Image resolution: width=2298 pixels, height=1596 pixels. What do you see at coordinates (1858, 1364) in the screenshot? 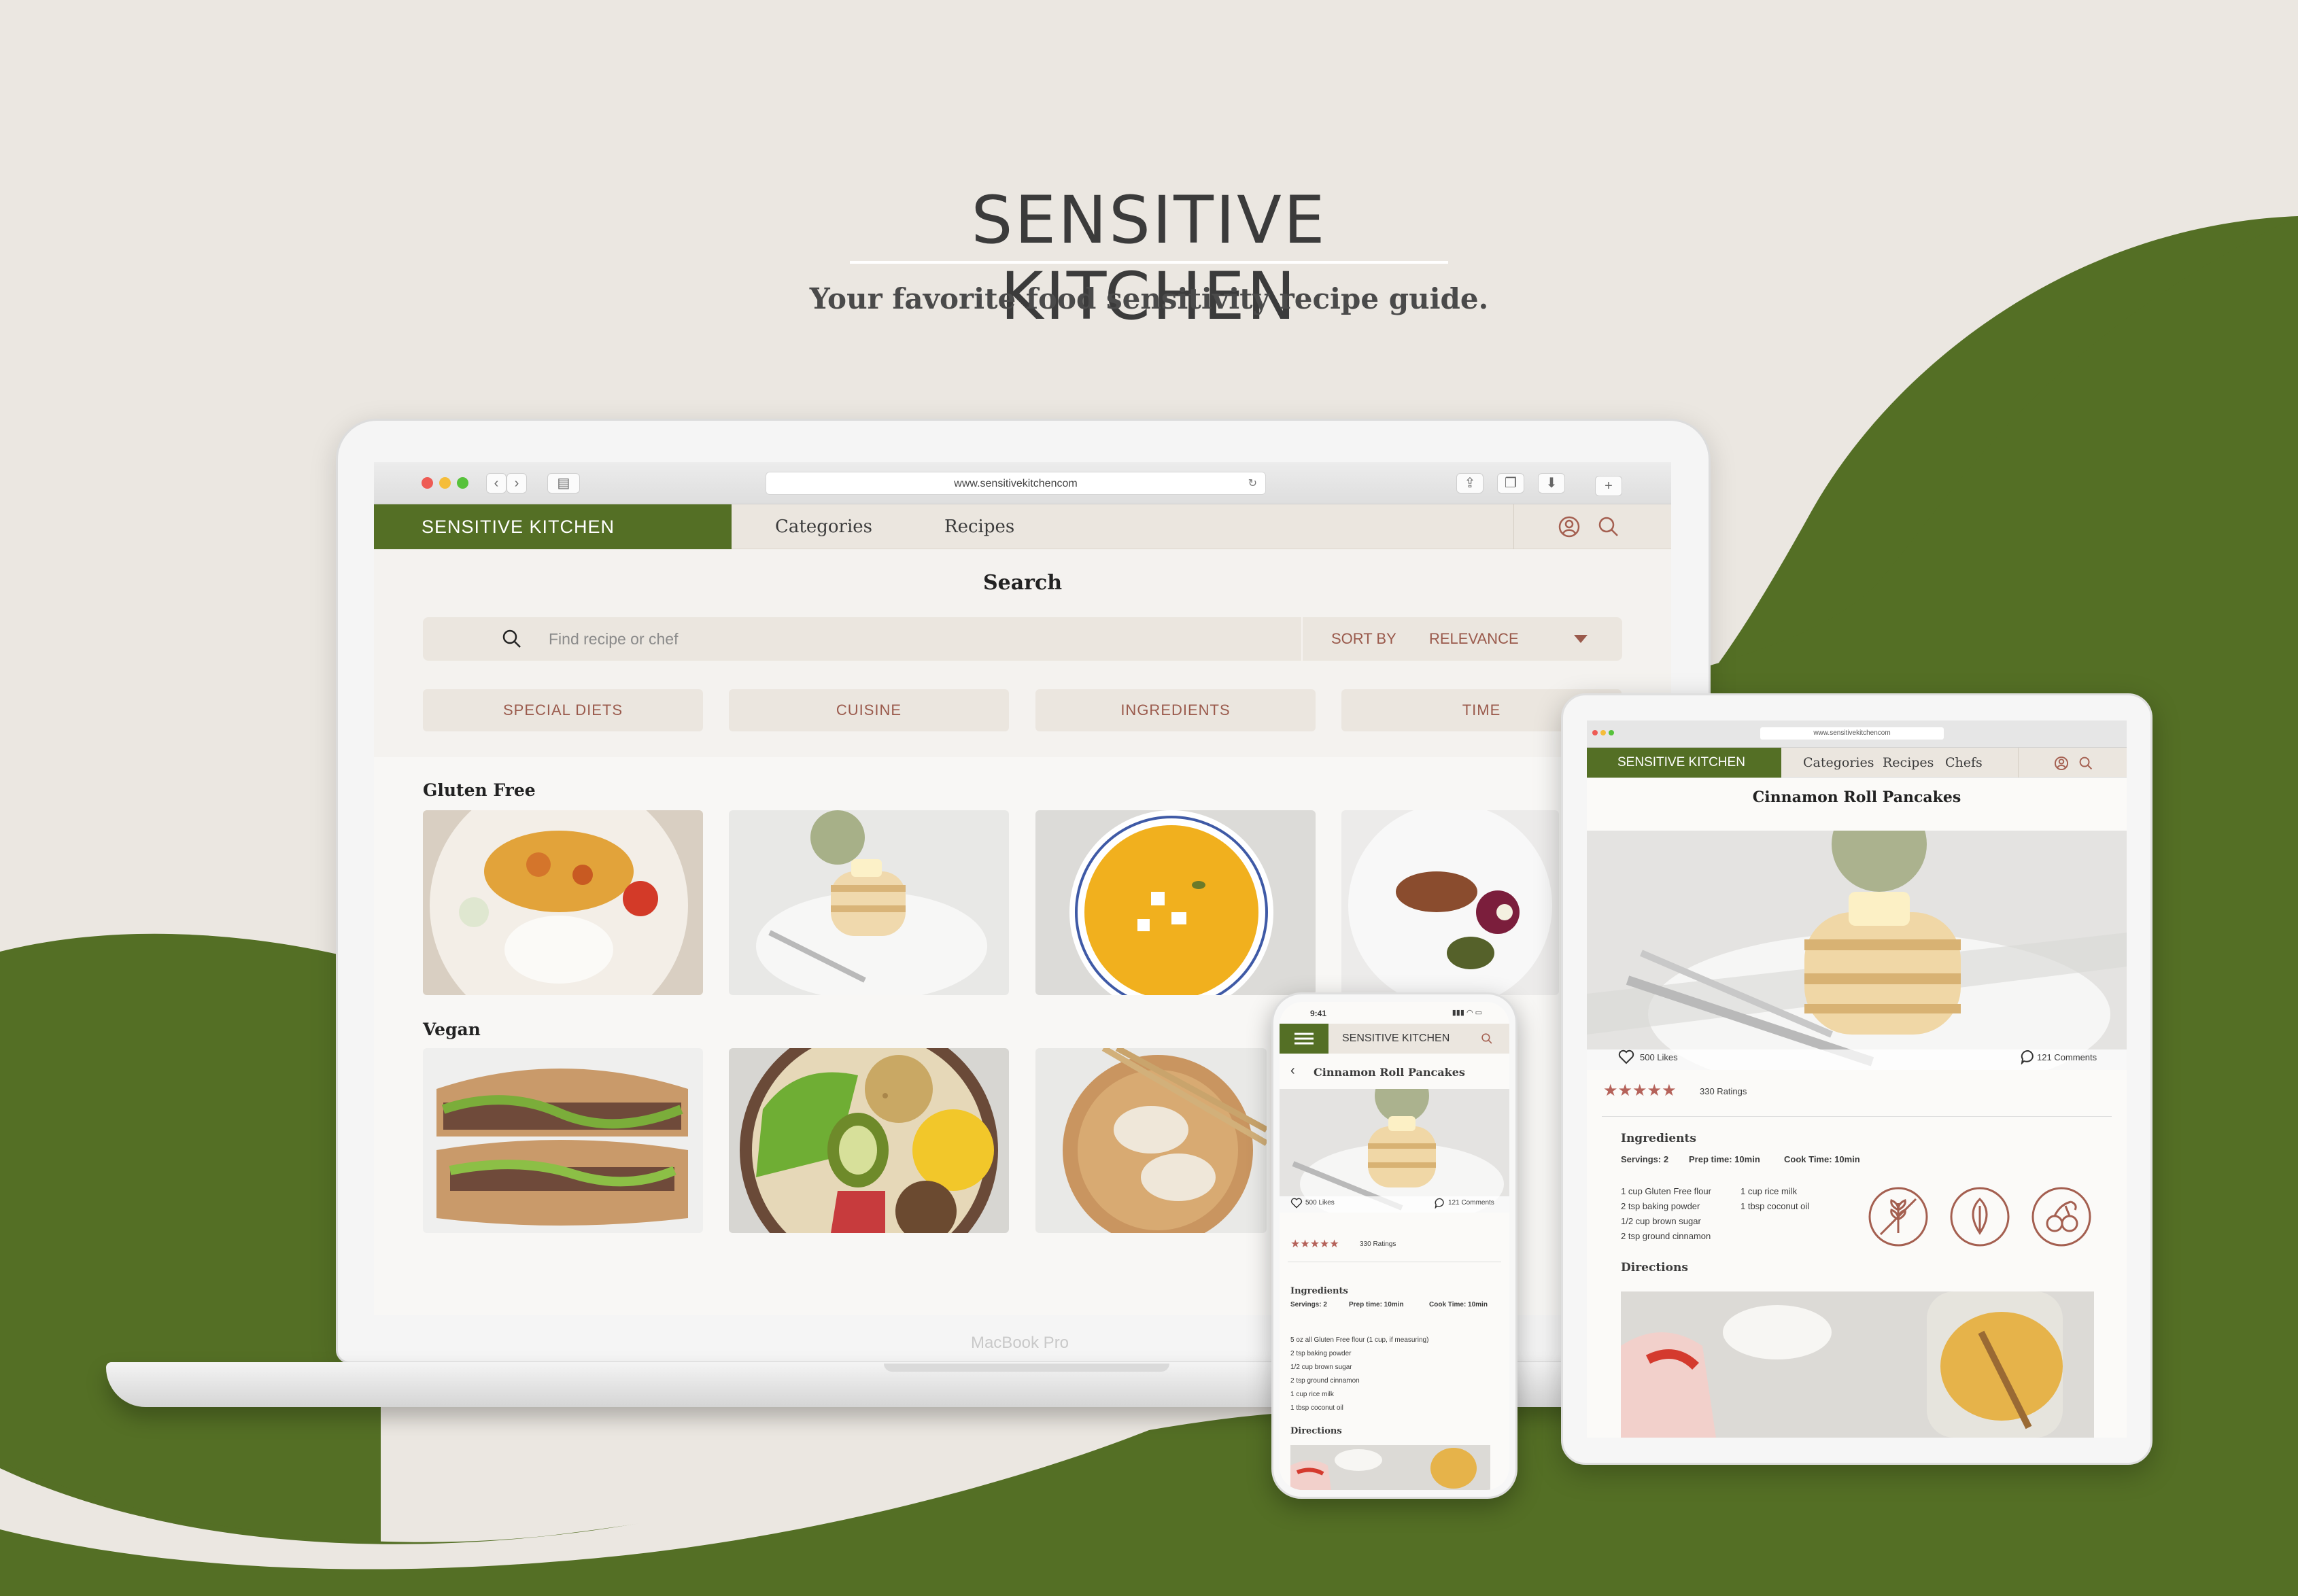
I see `flour-honey-image` at bounding box center [1858, 1364].